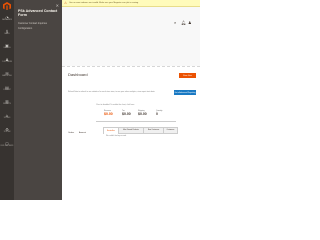  I want to click on advanced-reporting-button: Go to Advanced Reporting, so click(185, 92).